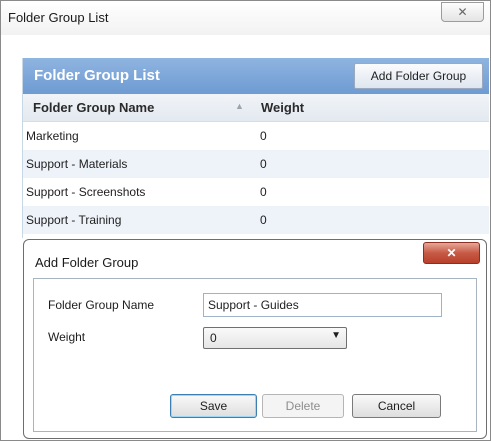 The height and width of the screenshot is (441, 491). I want to click on column-header-folder-group-name: Folder Group Name, so click(93, 107).